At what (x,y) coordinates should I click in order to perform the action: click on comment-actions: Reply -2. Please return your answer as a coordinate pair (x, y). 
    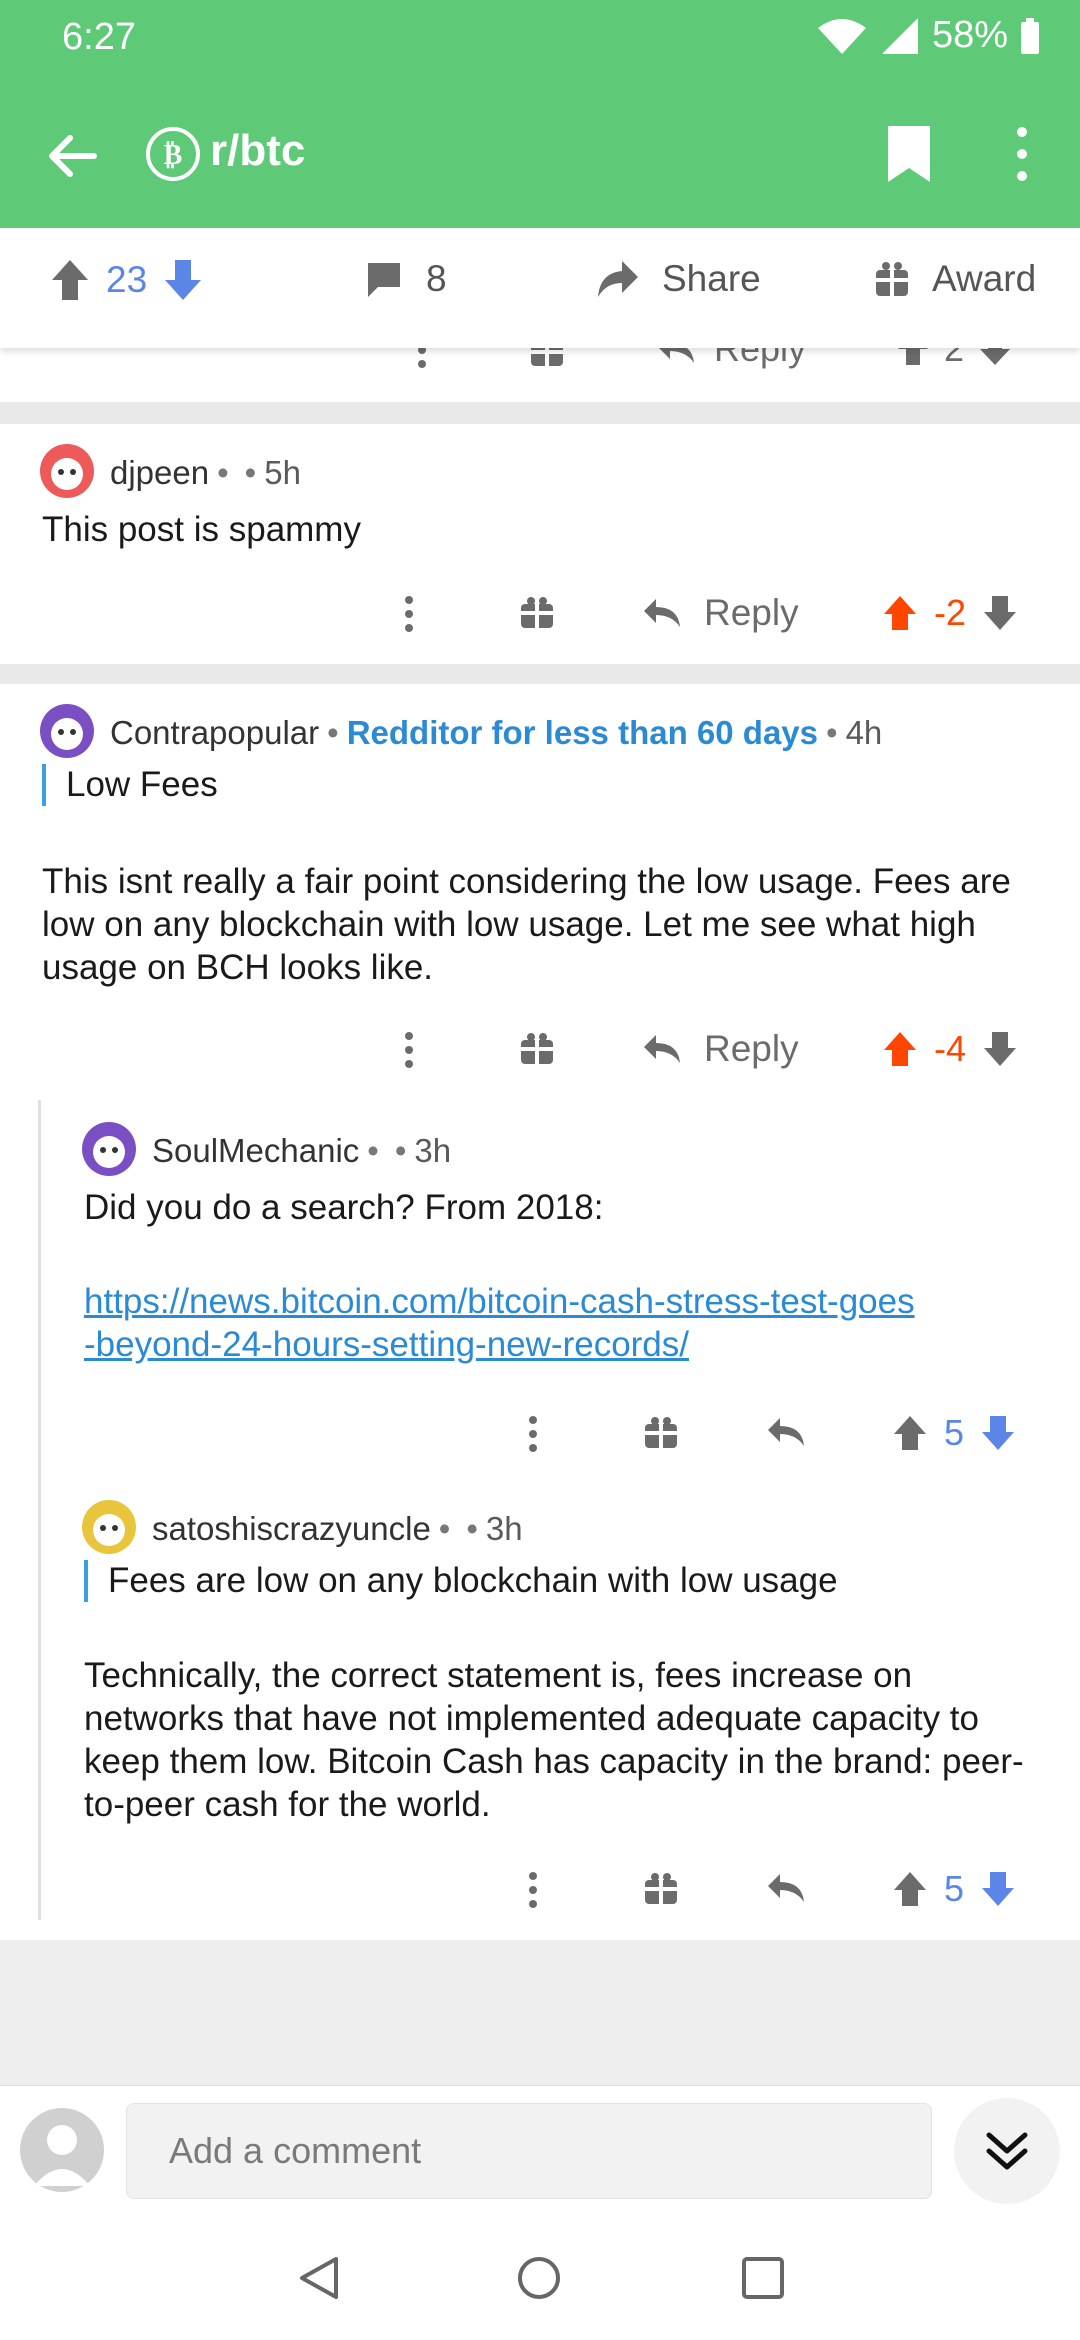
    Looking at the image, I should click on (540, 616).